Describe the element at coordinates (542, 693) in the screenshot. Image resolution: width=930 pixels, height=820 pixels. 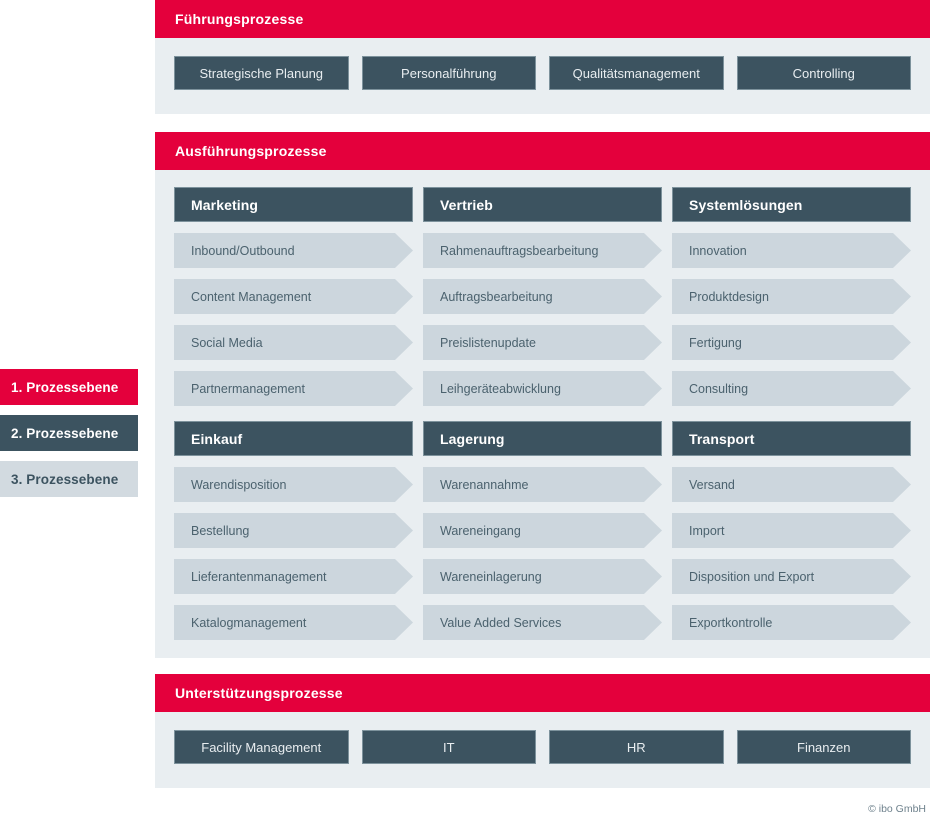
I see `band-title-support: Unterstützungsprozesse` at that location.